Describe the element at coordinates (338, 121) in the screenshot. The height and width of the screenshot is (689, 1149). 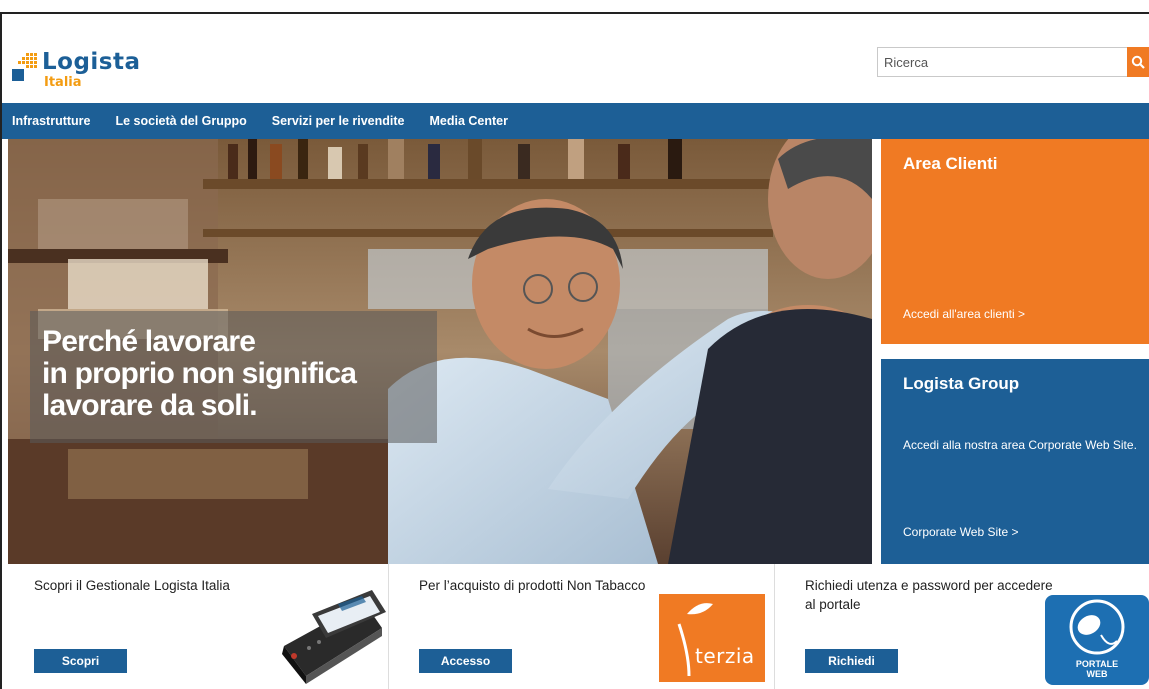
I see `nav-item-servizi-rivendite: Servizi per le rivendite` at that location.